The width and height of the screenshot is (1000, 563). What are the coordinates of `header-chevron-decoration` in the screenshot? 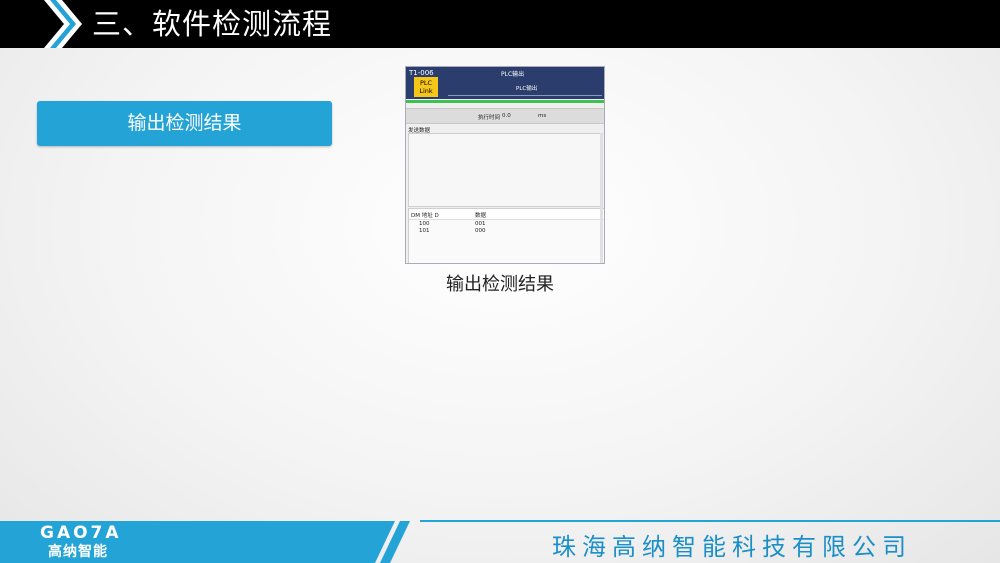 It's located at (41, 24).